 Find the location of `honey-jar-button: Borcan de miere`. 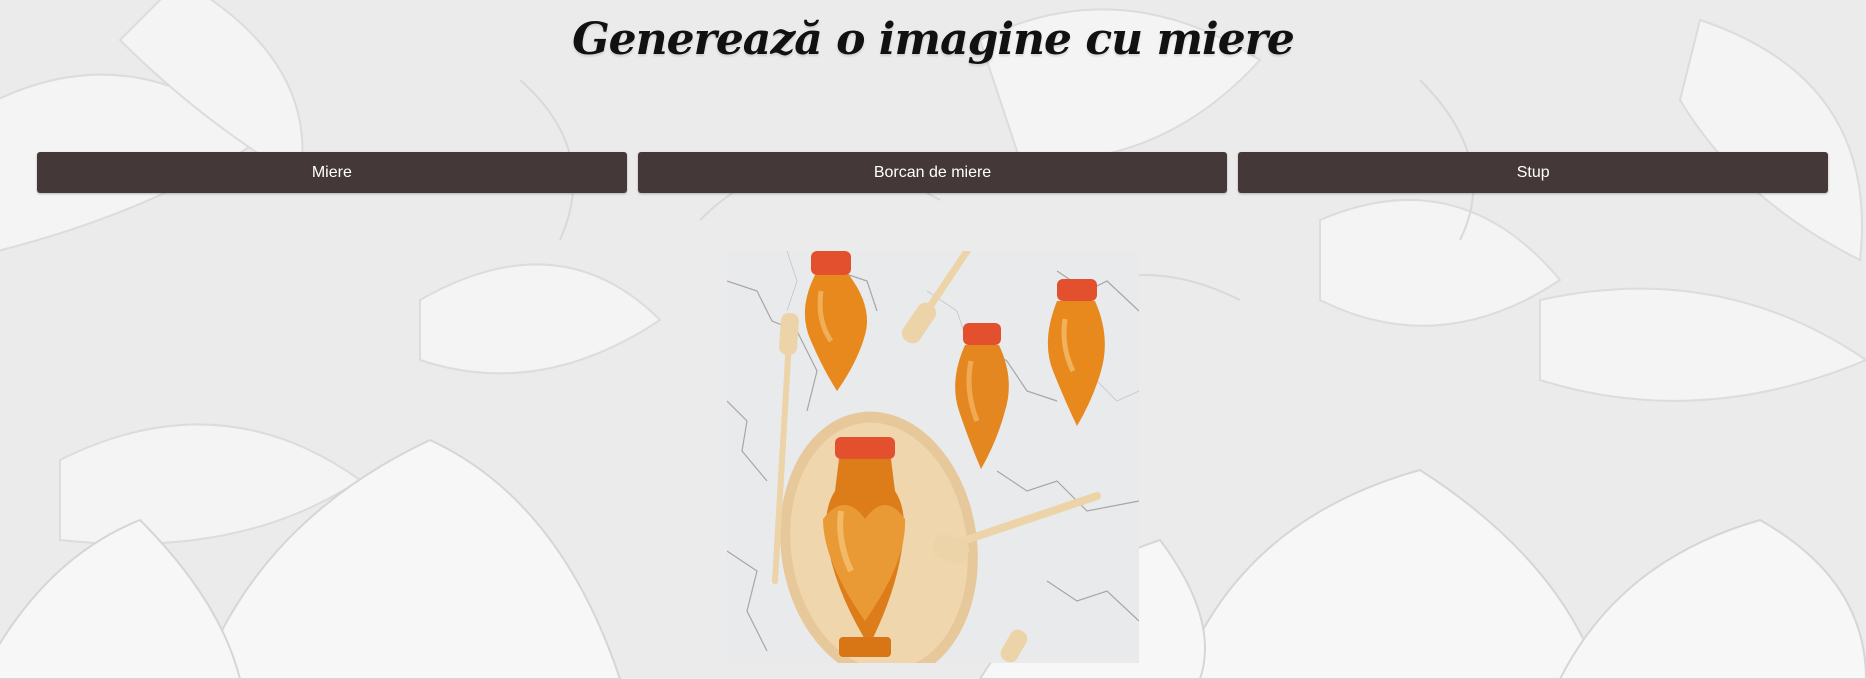

honey-jar-button: Borcan de miere is located at coordinates (932, 172).